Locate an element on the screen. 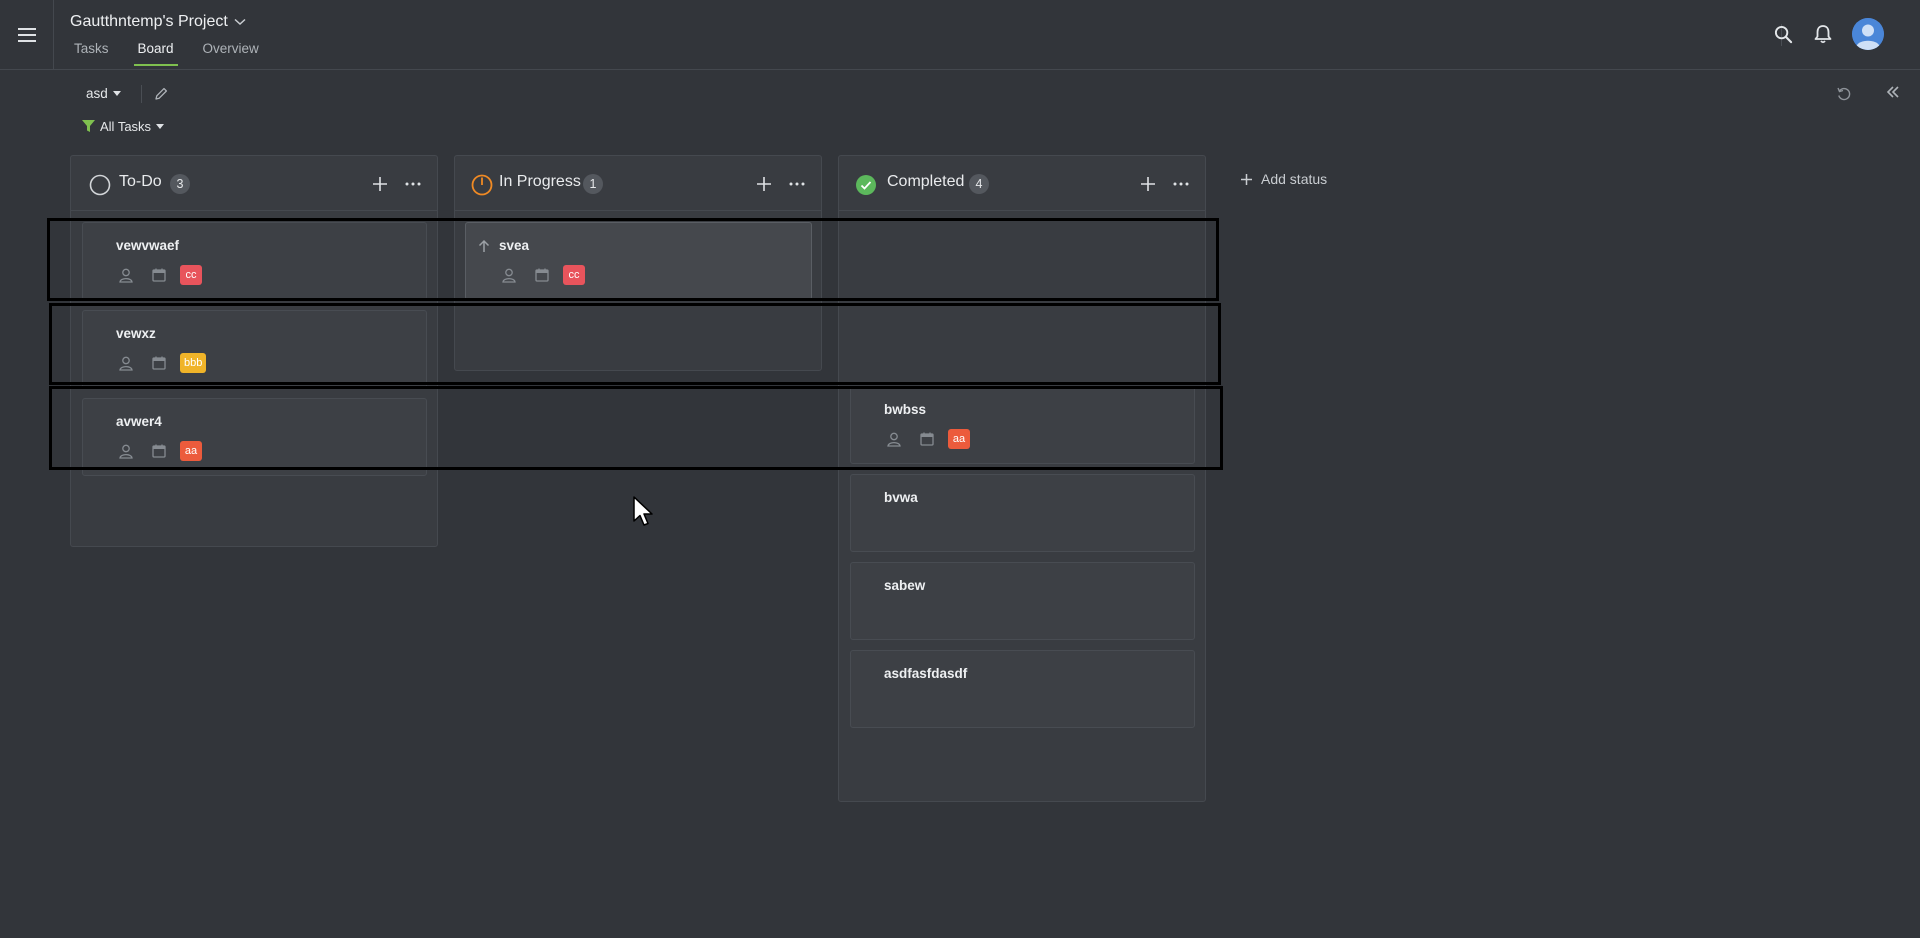 This screenshot has height=938, width=1920. bell-icon is located at coordinates (1823, 34).